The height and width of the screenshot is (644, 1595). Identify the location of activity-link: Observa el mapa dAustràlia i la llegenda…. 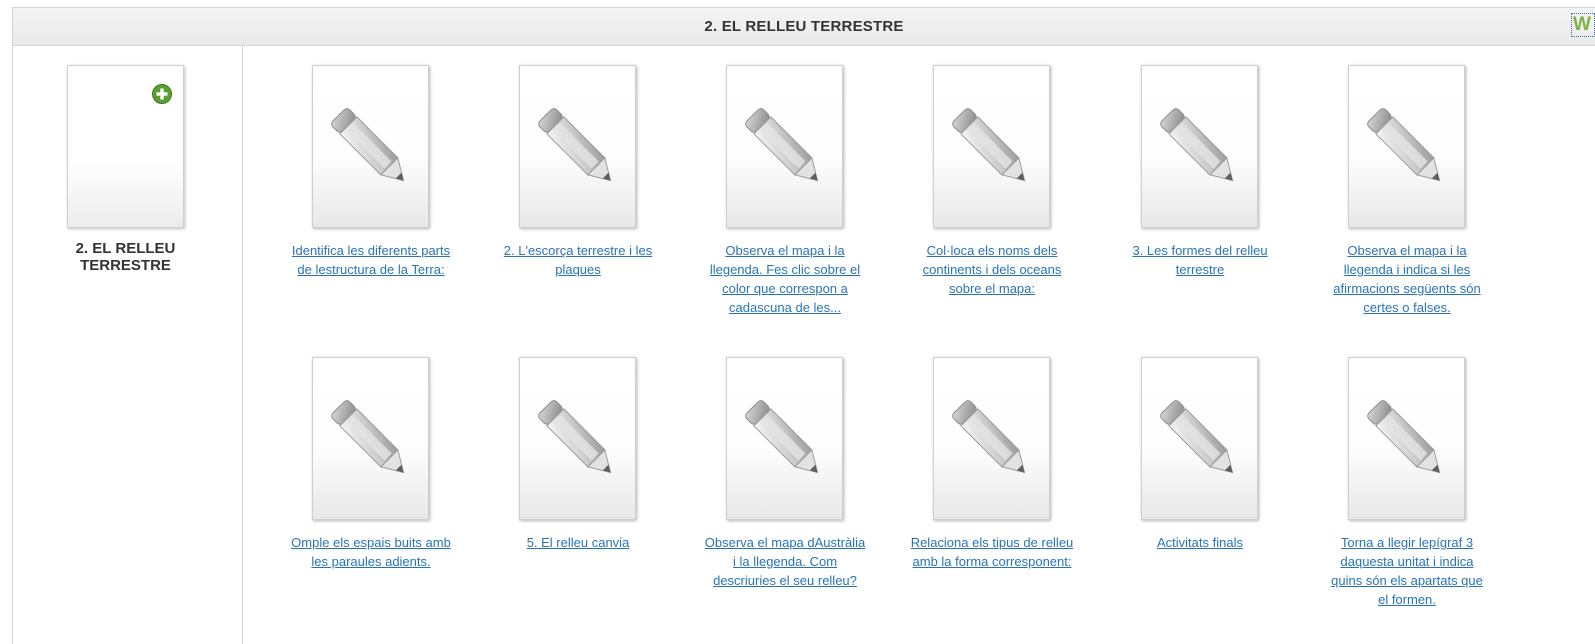
(785, 561).